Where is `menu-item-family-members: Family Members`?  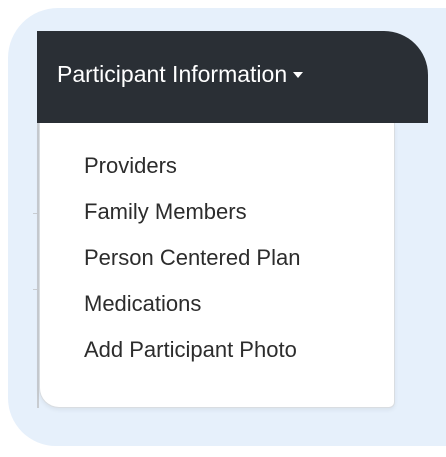 menu-item-family-members: Family Members is located at coordinates (217, 212).